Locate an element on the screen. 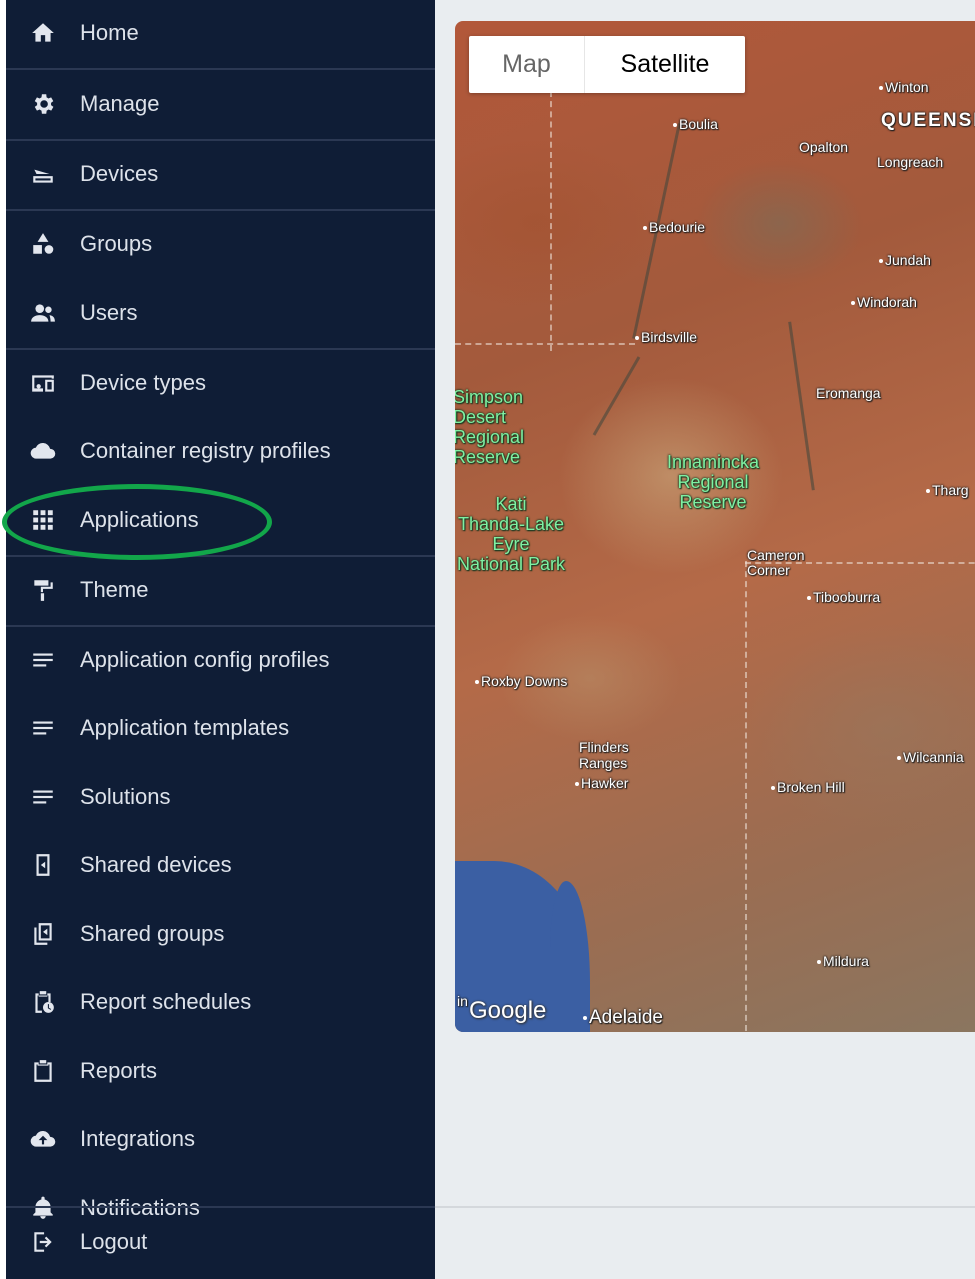 This screenshot has height=1279, width=975. sidebar-item-label: Shared groups is located at coordinates (152, 933).